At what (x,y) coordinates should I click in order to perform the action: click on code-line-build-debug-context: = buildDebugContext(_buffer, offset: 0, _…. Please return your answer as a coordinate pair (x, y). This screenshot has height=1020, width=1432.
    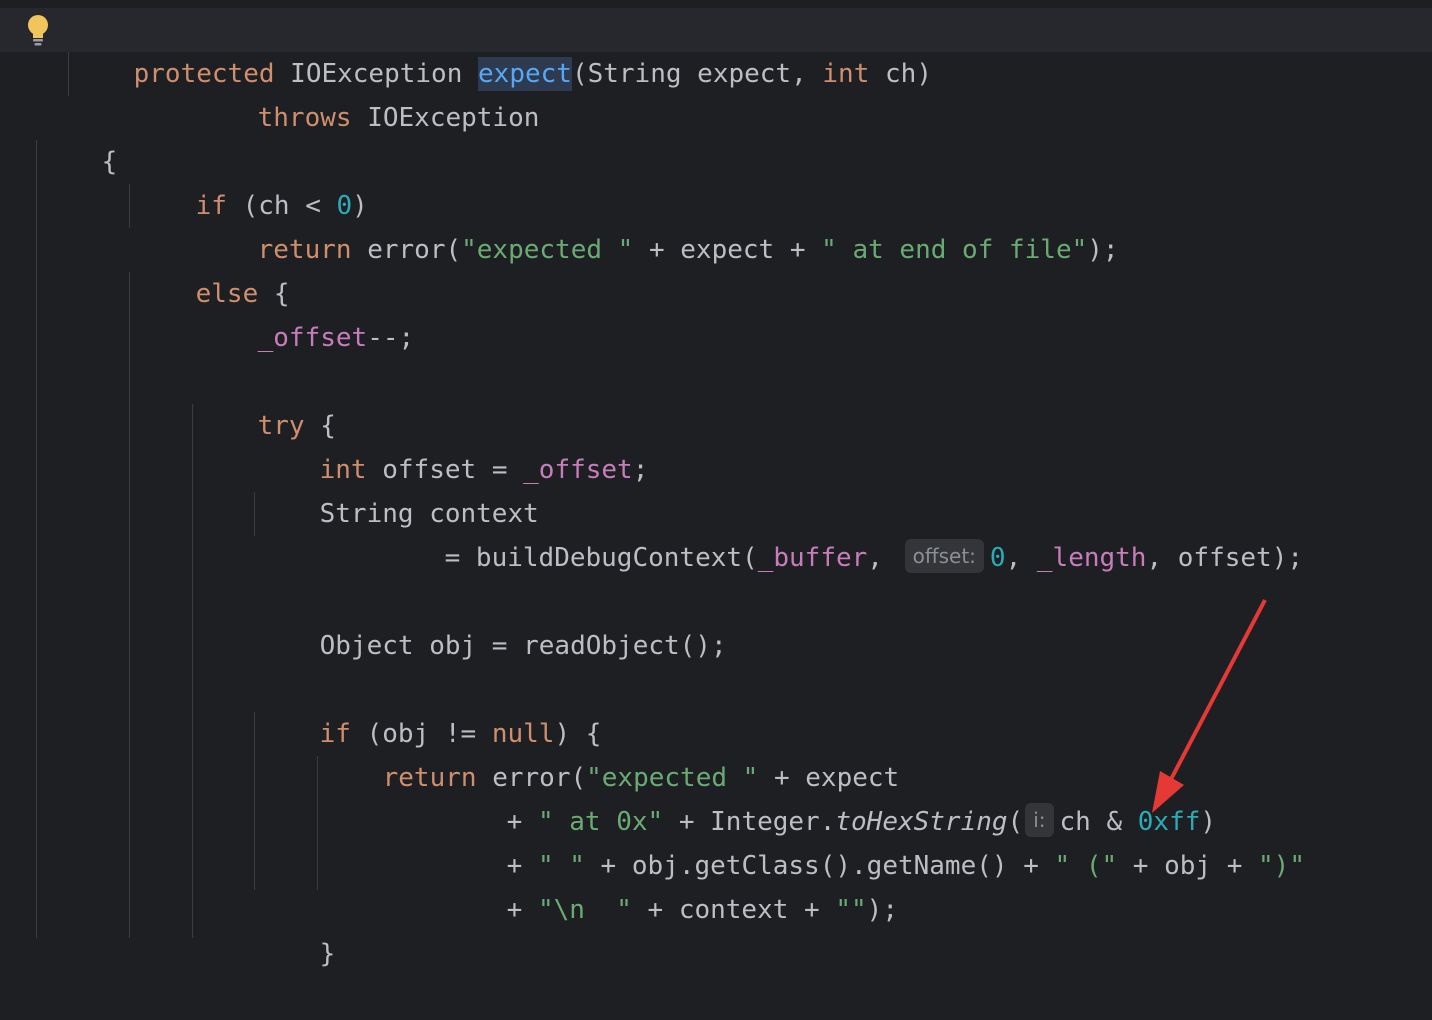
    Looking at the image, I should click on (842, 532).